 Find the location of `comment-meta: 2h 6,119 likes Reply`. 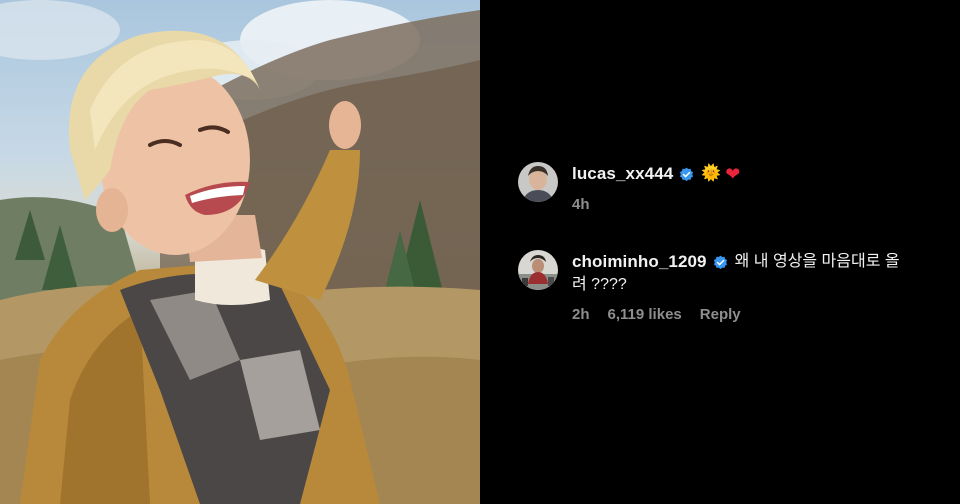

comment-meta: 2h 6,119 likes Reply is located at coordinates (736, 314).